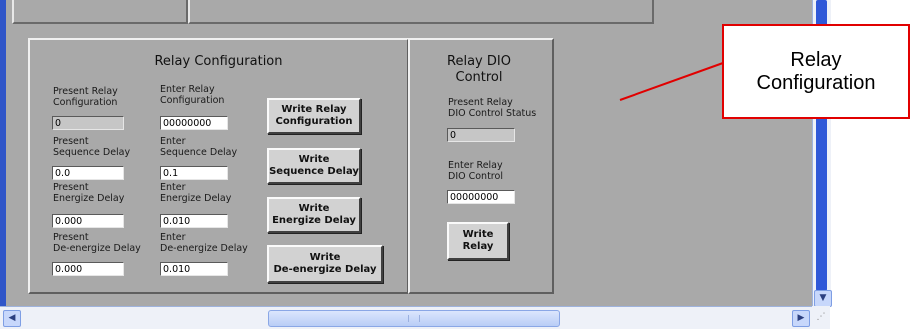 The width and height of the screenshot is (916, 329). I want to click on horizontal-scrollbar: ◀ ▶, so click(415, 317).